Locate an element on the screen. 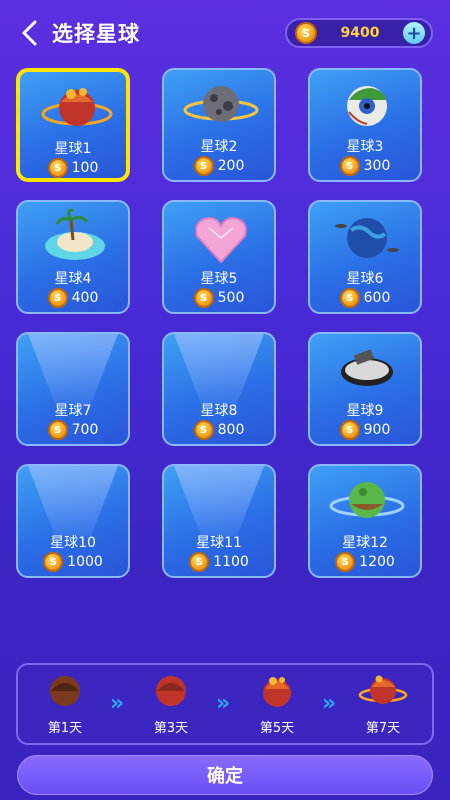  planet-card: 星球9 900 is located at coordinates (365, 389).